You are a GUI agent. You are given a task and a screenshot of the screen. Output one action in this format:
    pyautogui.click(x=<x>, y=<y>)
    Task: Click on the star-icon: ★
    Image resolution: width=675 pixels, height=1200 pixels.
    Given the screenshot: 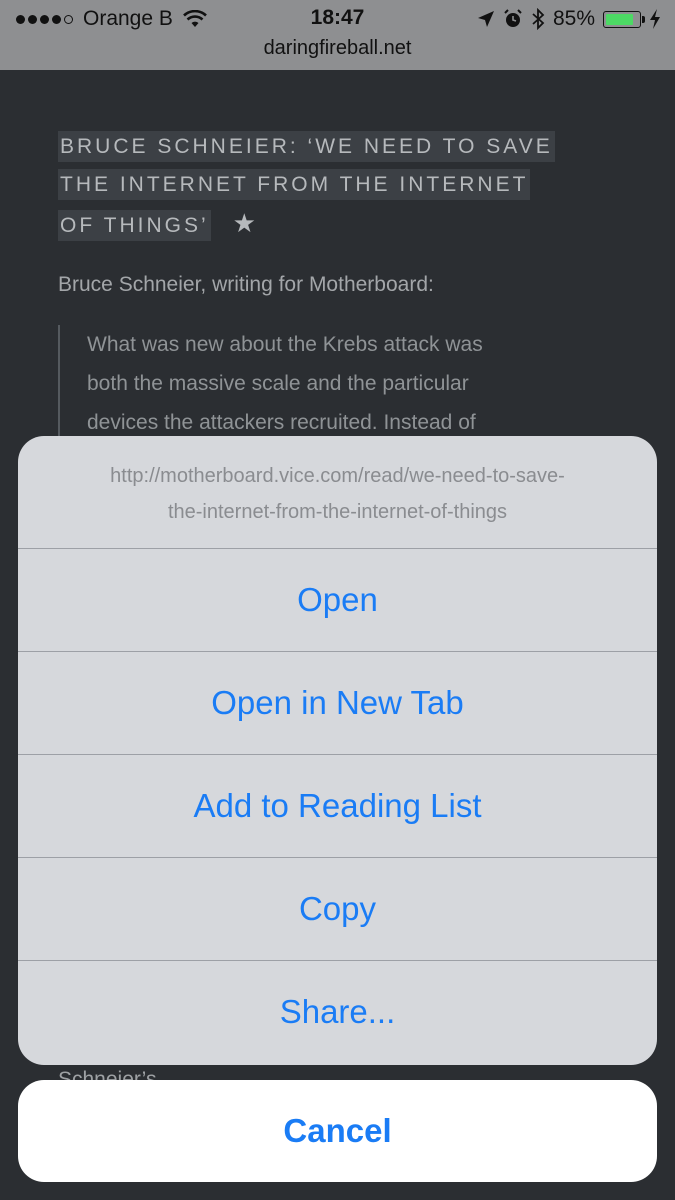 What is the action you would take?
    pyautogui.click(x=244, y=223)
    